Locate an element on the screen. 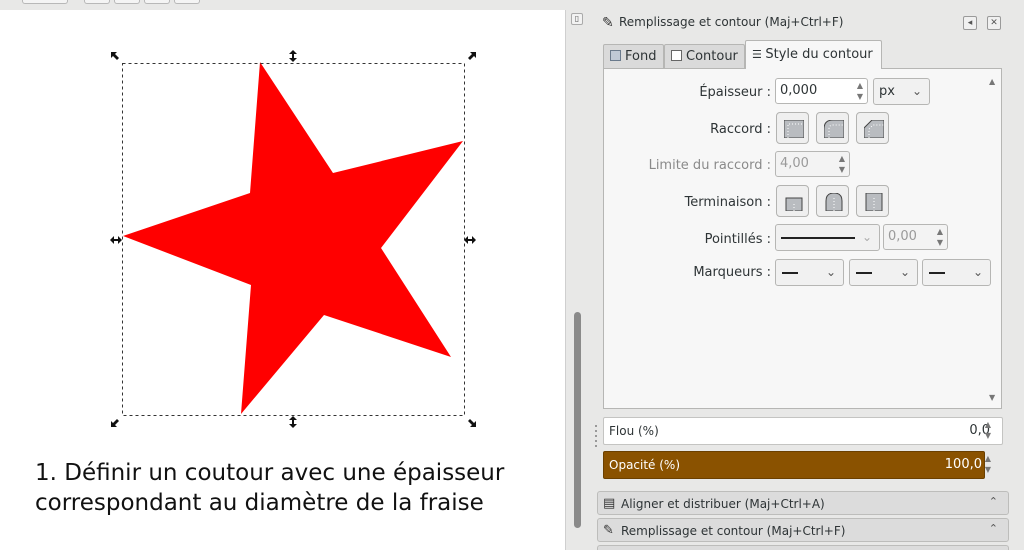 This screenshot has width=1024, height=550. join-miter-button is located at coordinates (792, 128).